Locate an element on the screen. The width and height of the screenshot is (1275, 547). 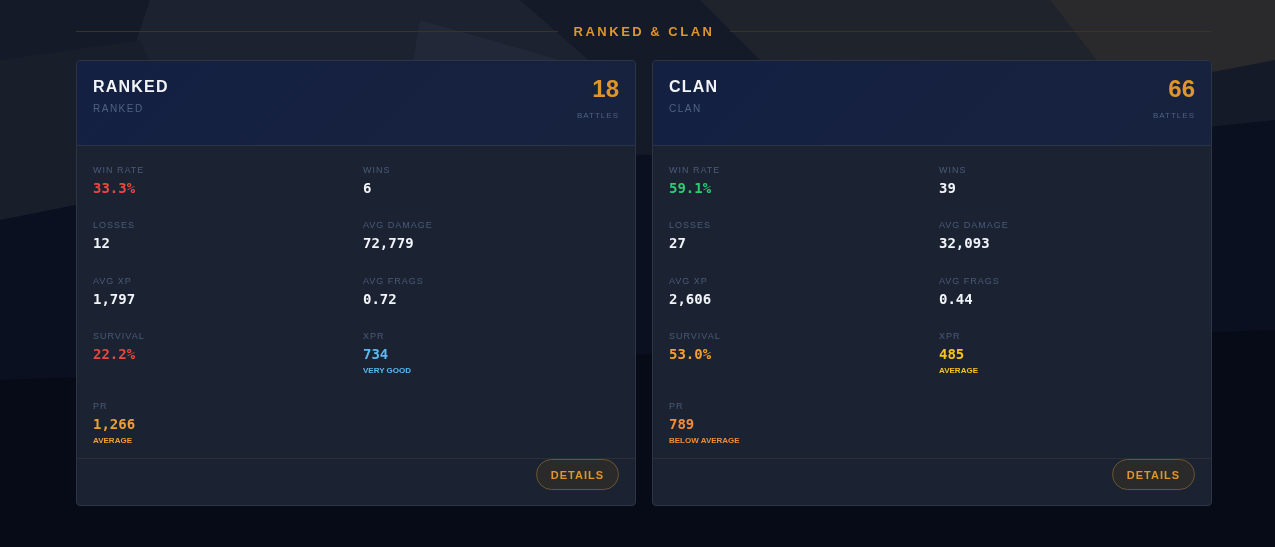
card-subtitle: CLAN is located at coordinates (686, 108).